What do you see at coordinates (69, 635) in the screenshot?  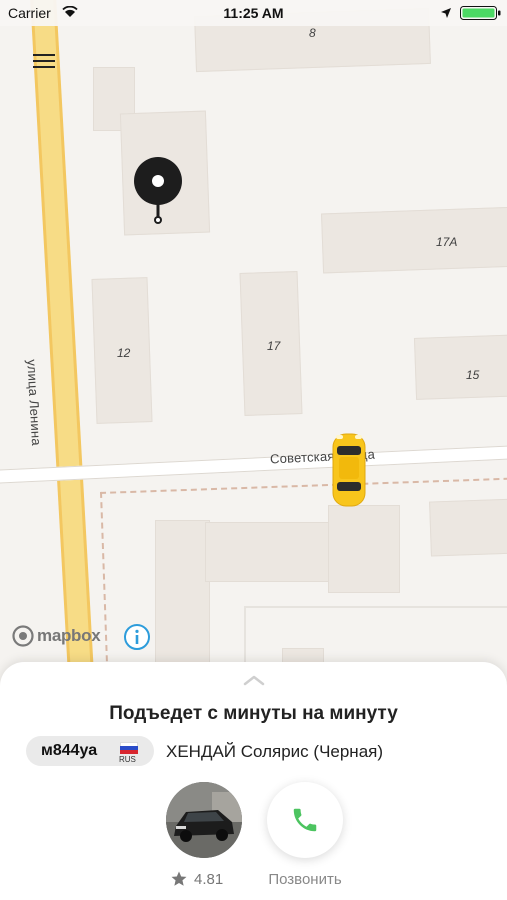 I see `mapbox-wordmark: mapbox` at bounding box center [69, 635].